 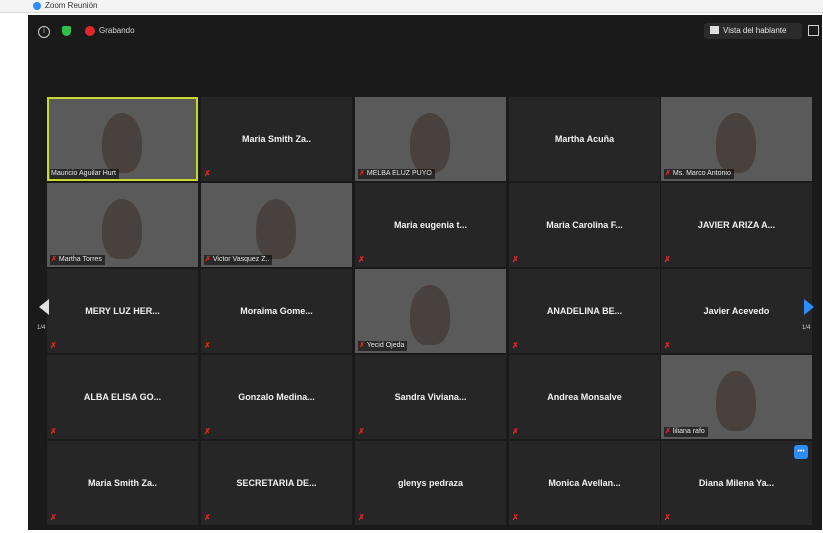 I want to click on participant-tile: JAVIER ARIZA A... ✗, so click(x=736, y=225).